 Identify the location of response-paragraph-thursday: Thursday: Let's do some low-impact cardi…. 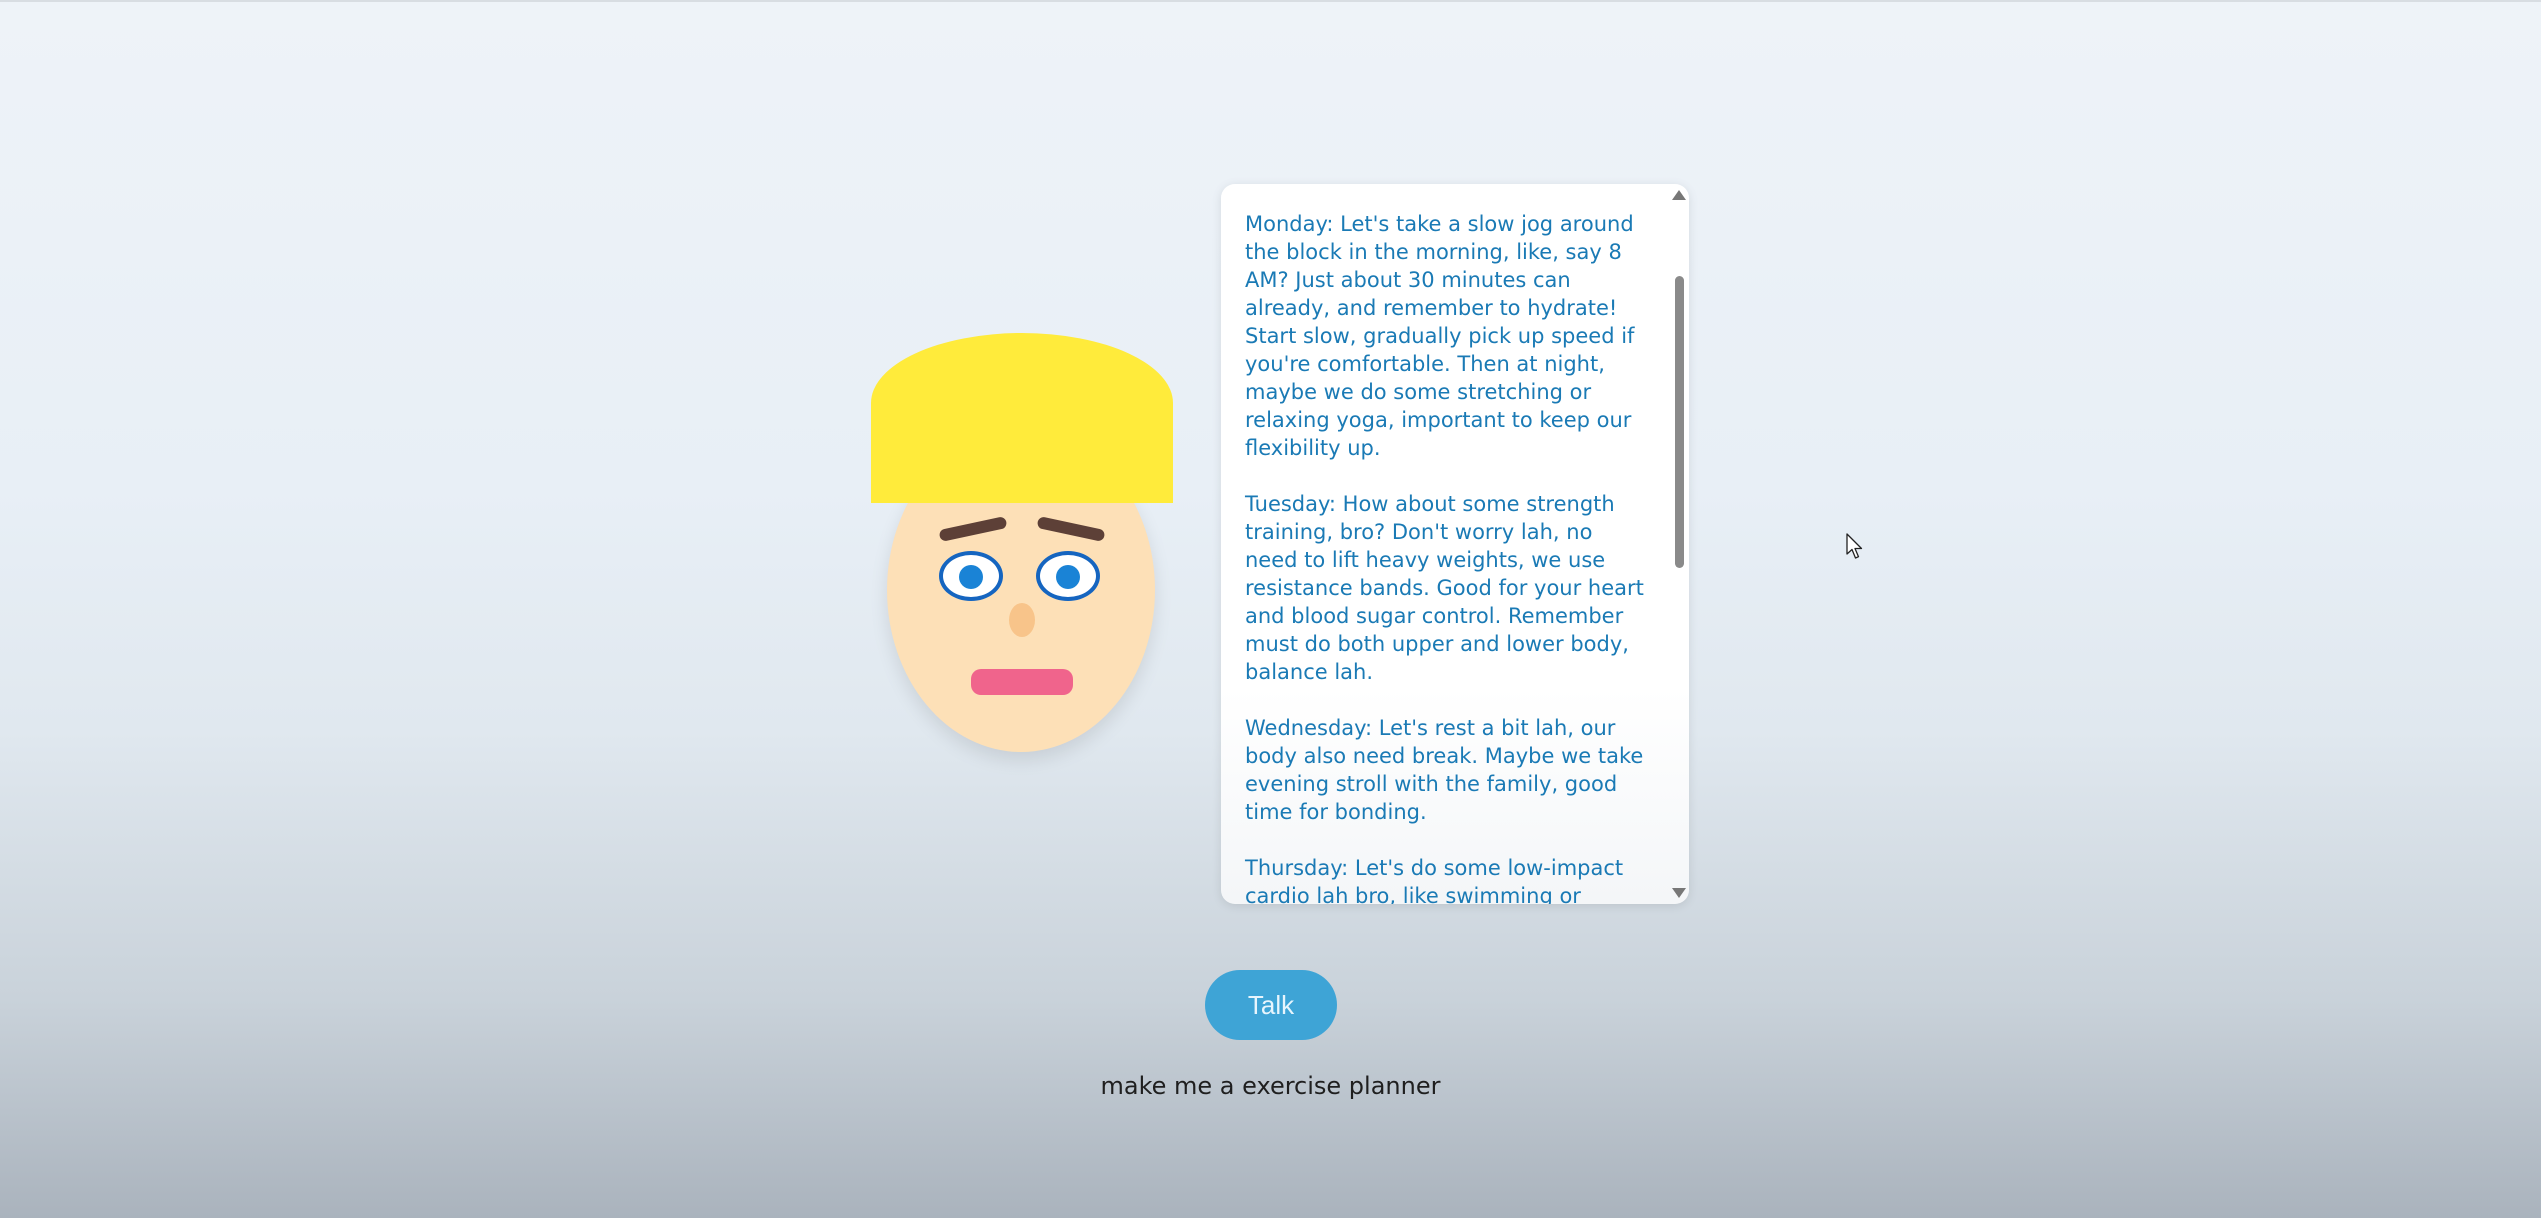
(1434, 880).